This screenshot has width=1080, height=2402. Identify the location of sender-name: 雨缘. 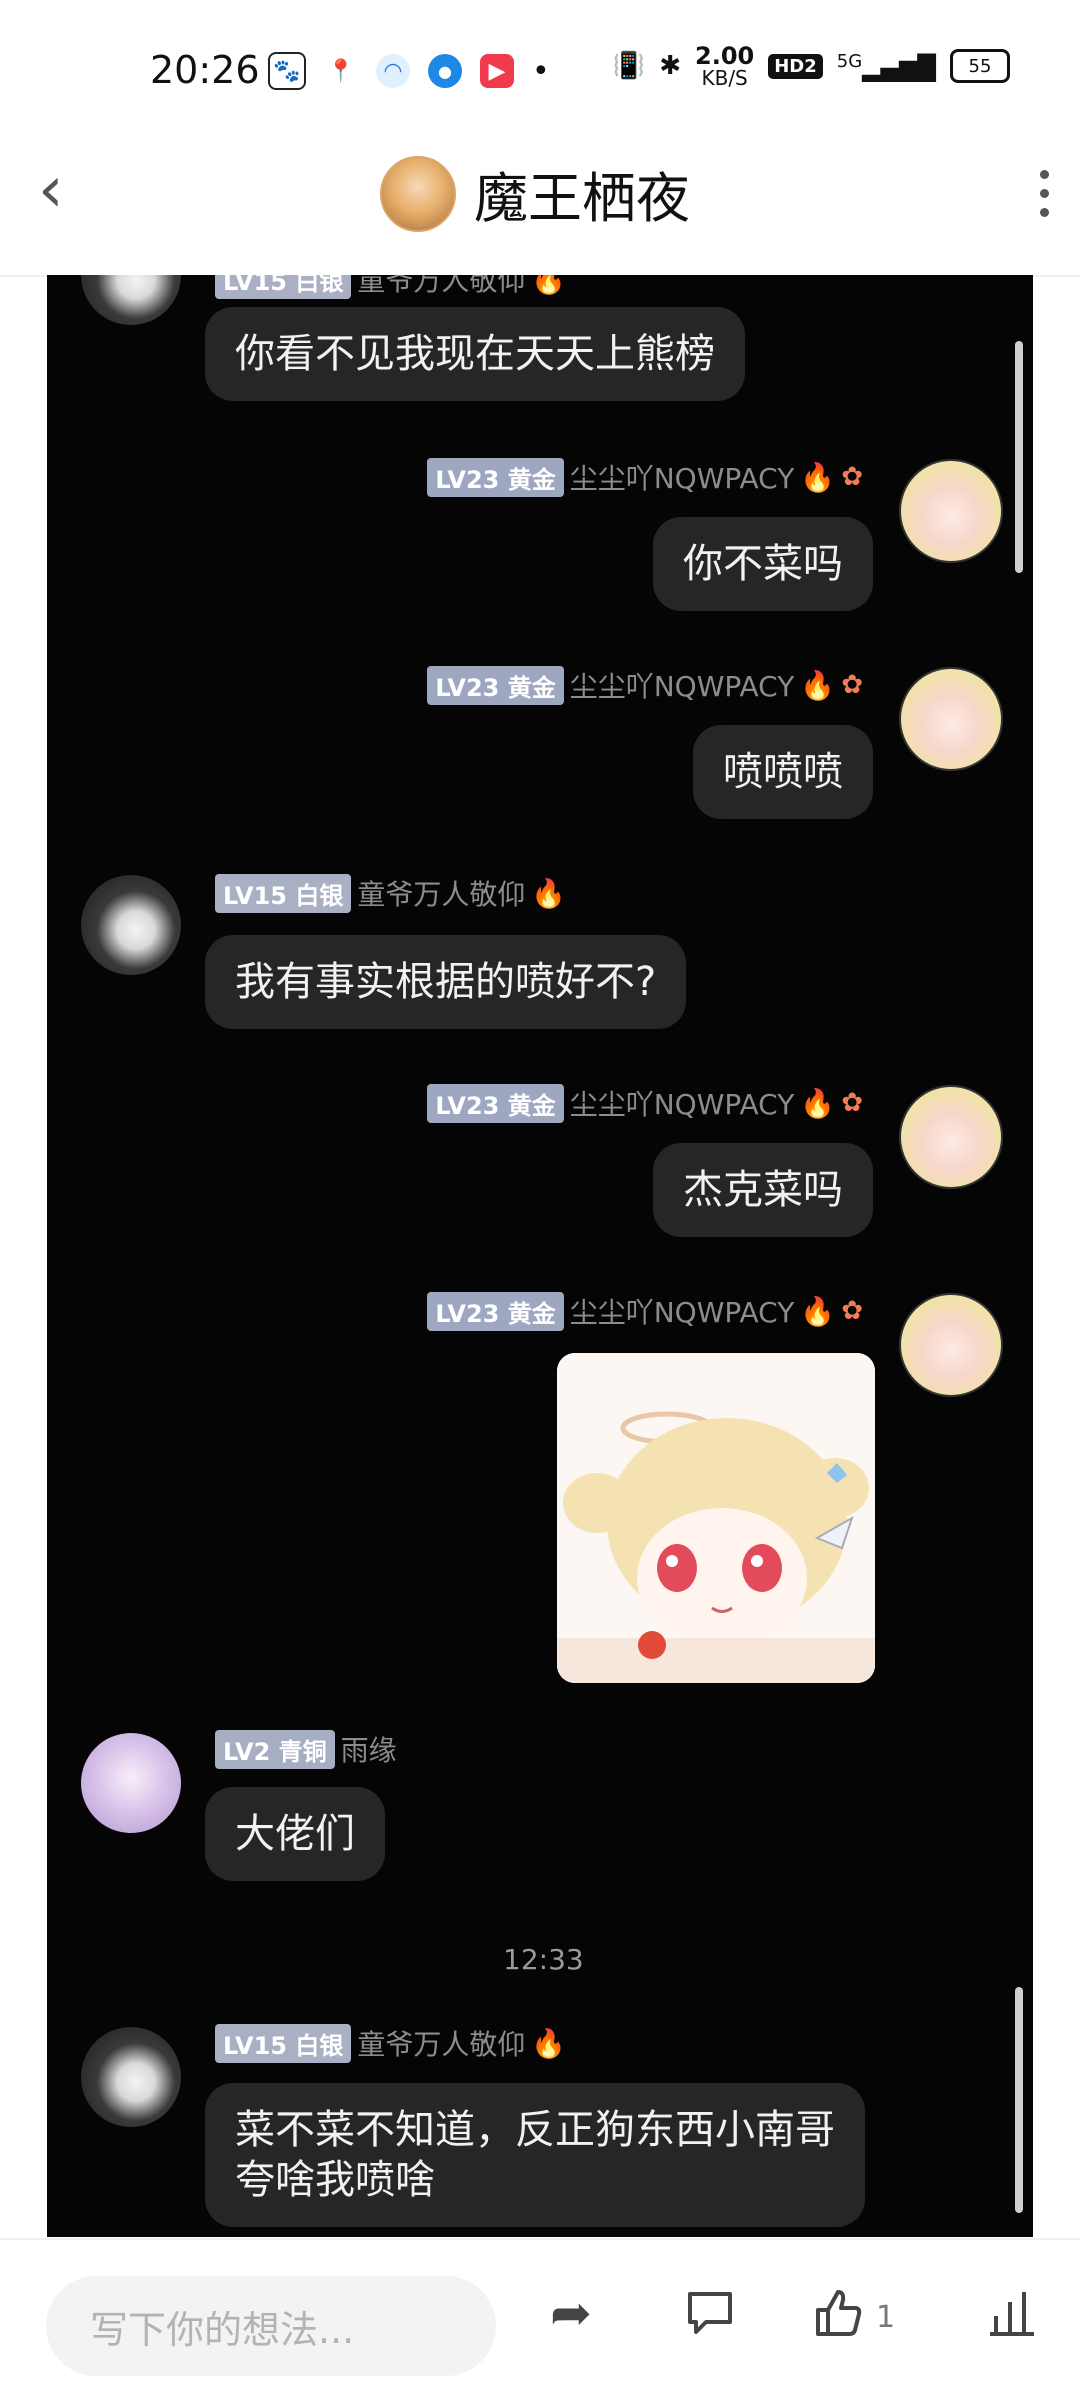
(368, 1750).